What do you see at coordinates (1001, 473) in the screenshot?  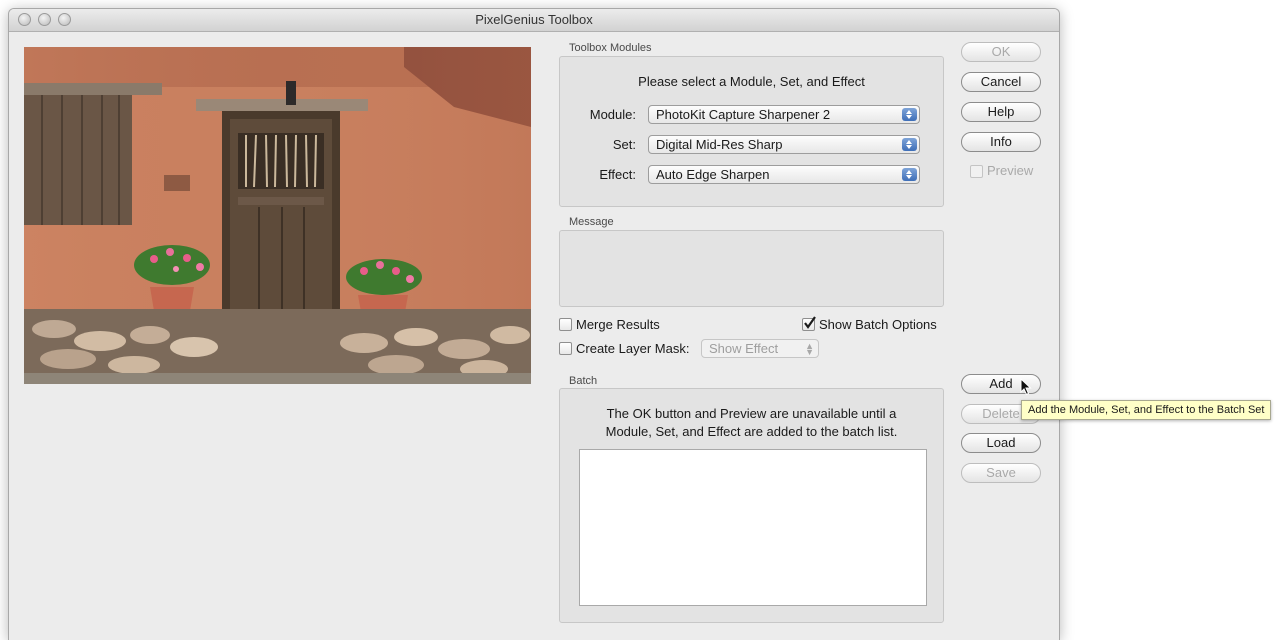 I see `save-button: Save` at bounding box center [1001, 473].